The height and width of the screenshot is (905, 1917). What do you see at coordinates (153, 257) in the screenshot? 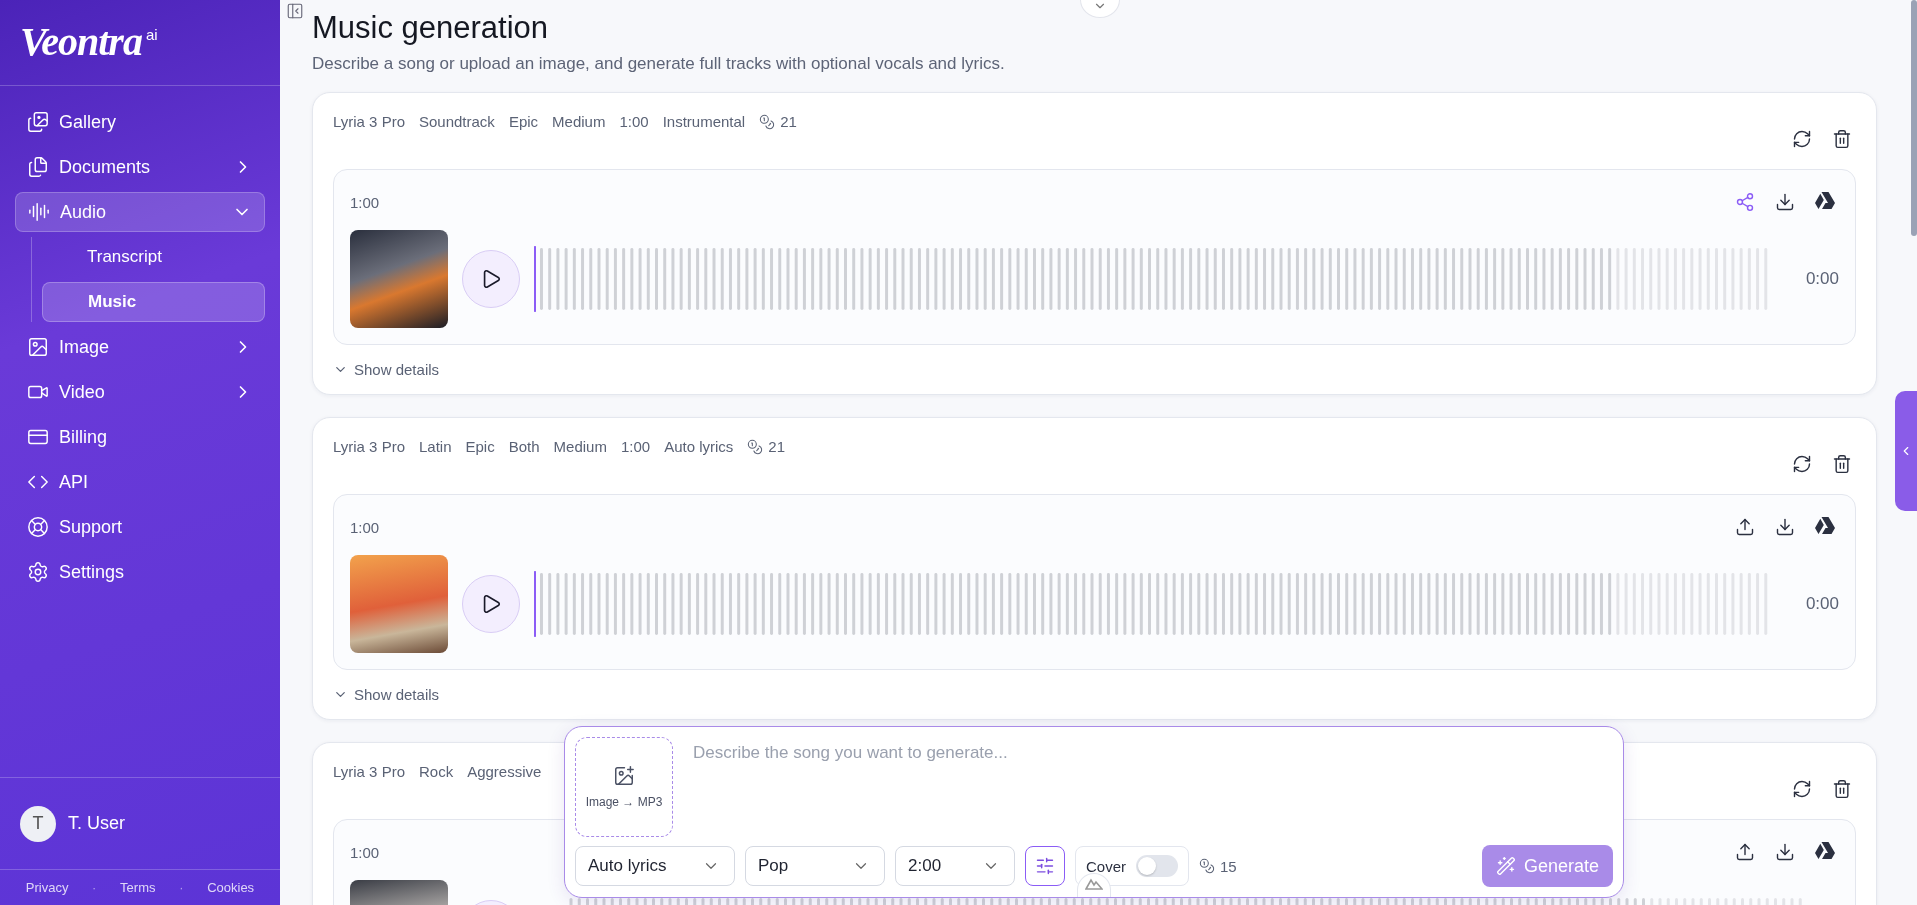
I see `nav-subitem: Transcript` at bounding box center [153, 257].